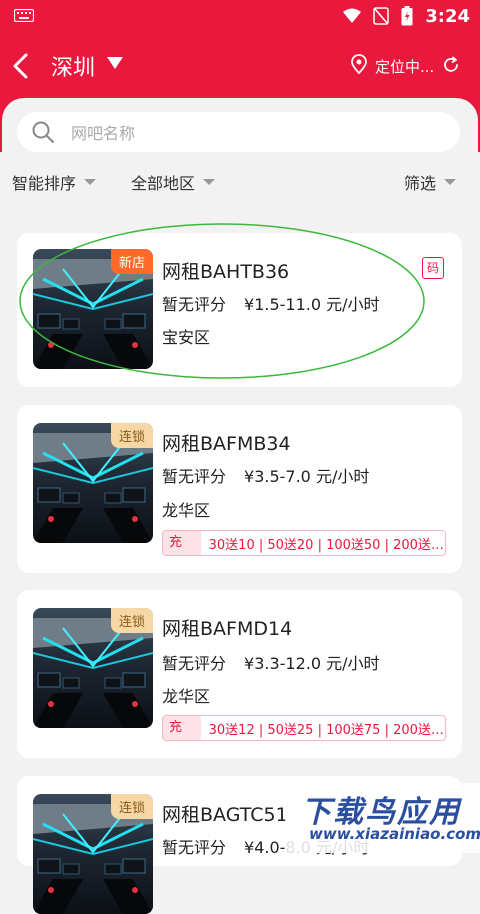 The image size is (480, 914). I want to click on search-input, so click(256, 133).